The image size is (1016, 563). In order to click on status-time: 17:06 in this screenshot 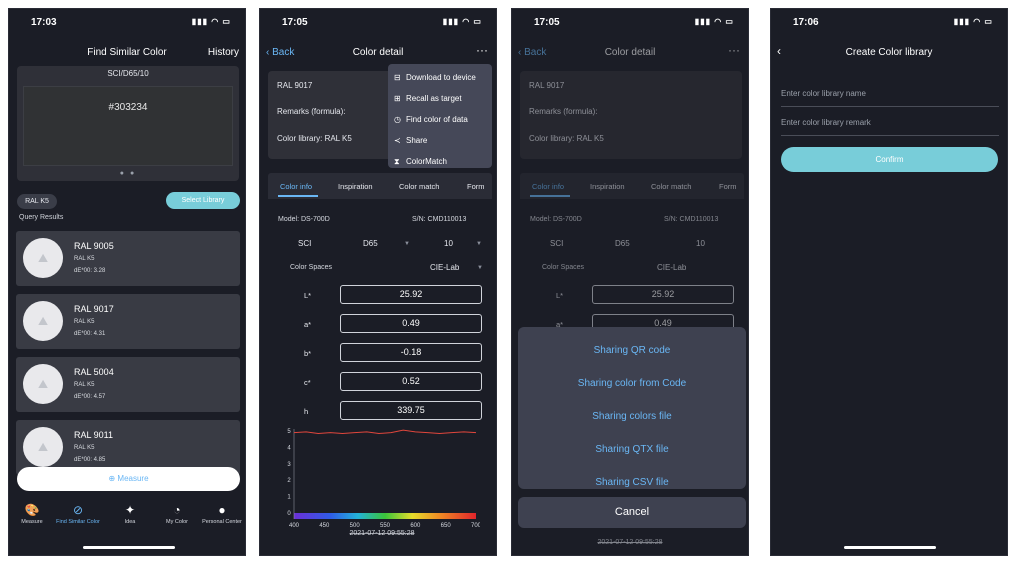, I will do `click(806, 22)`.